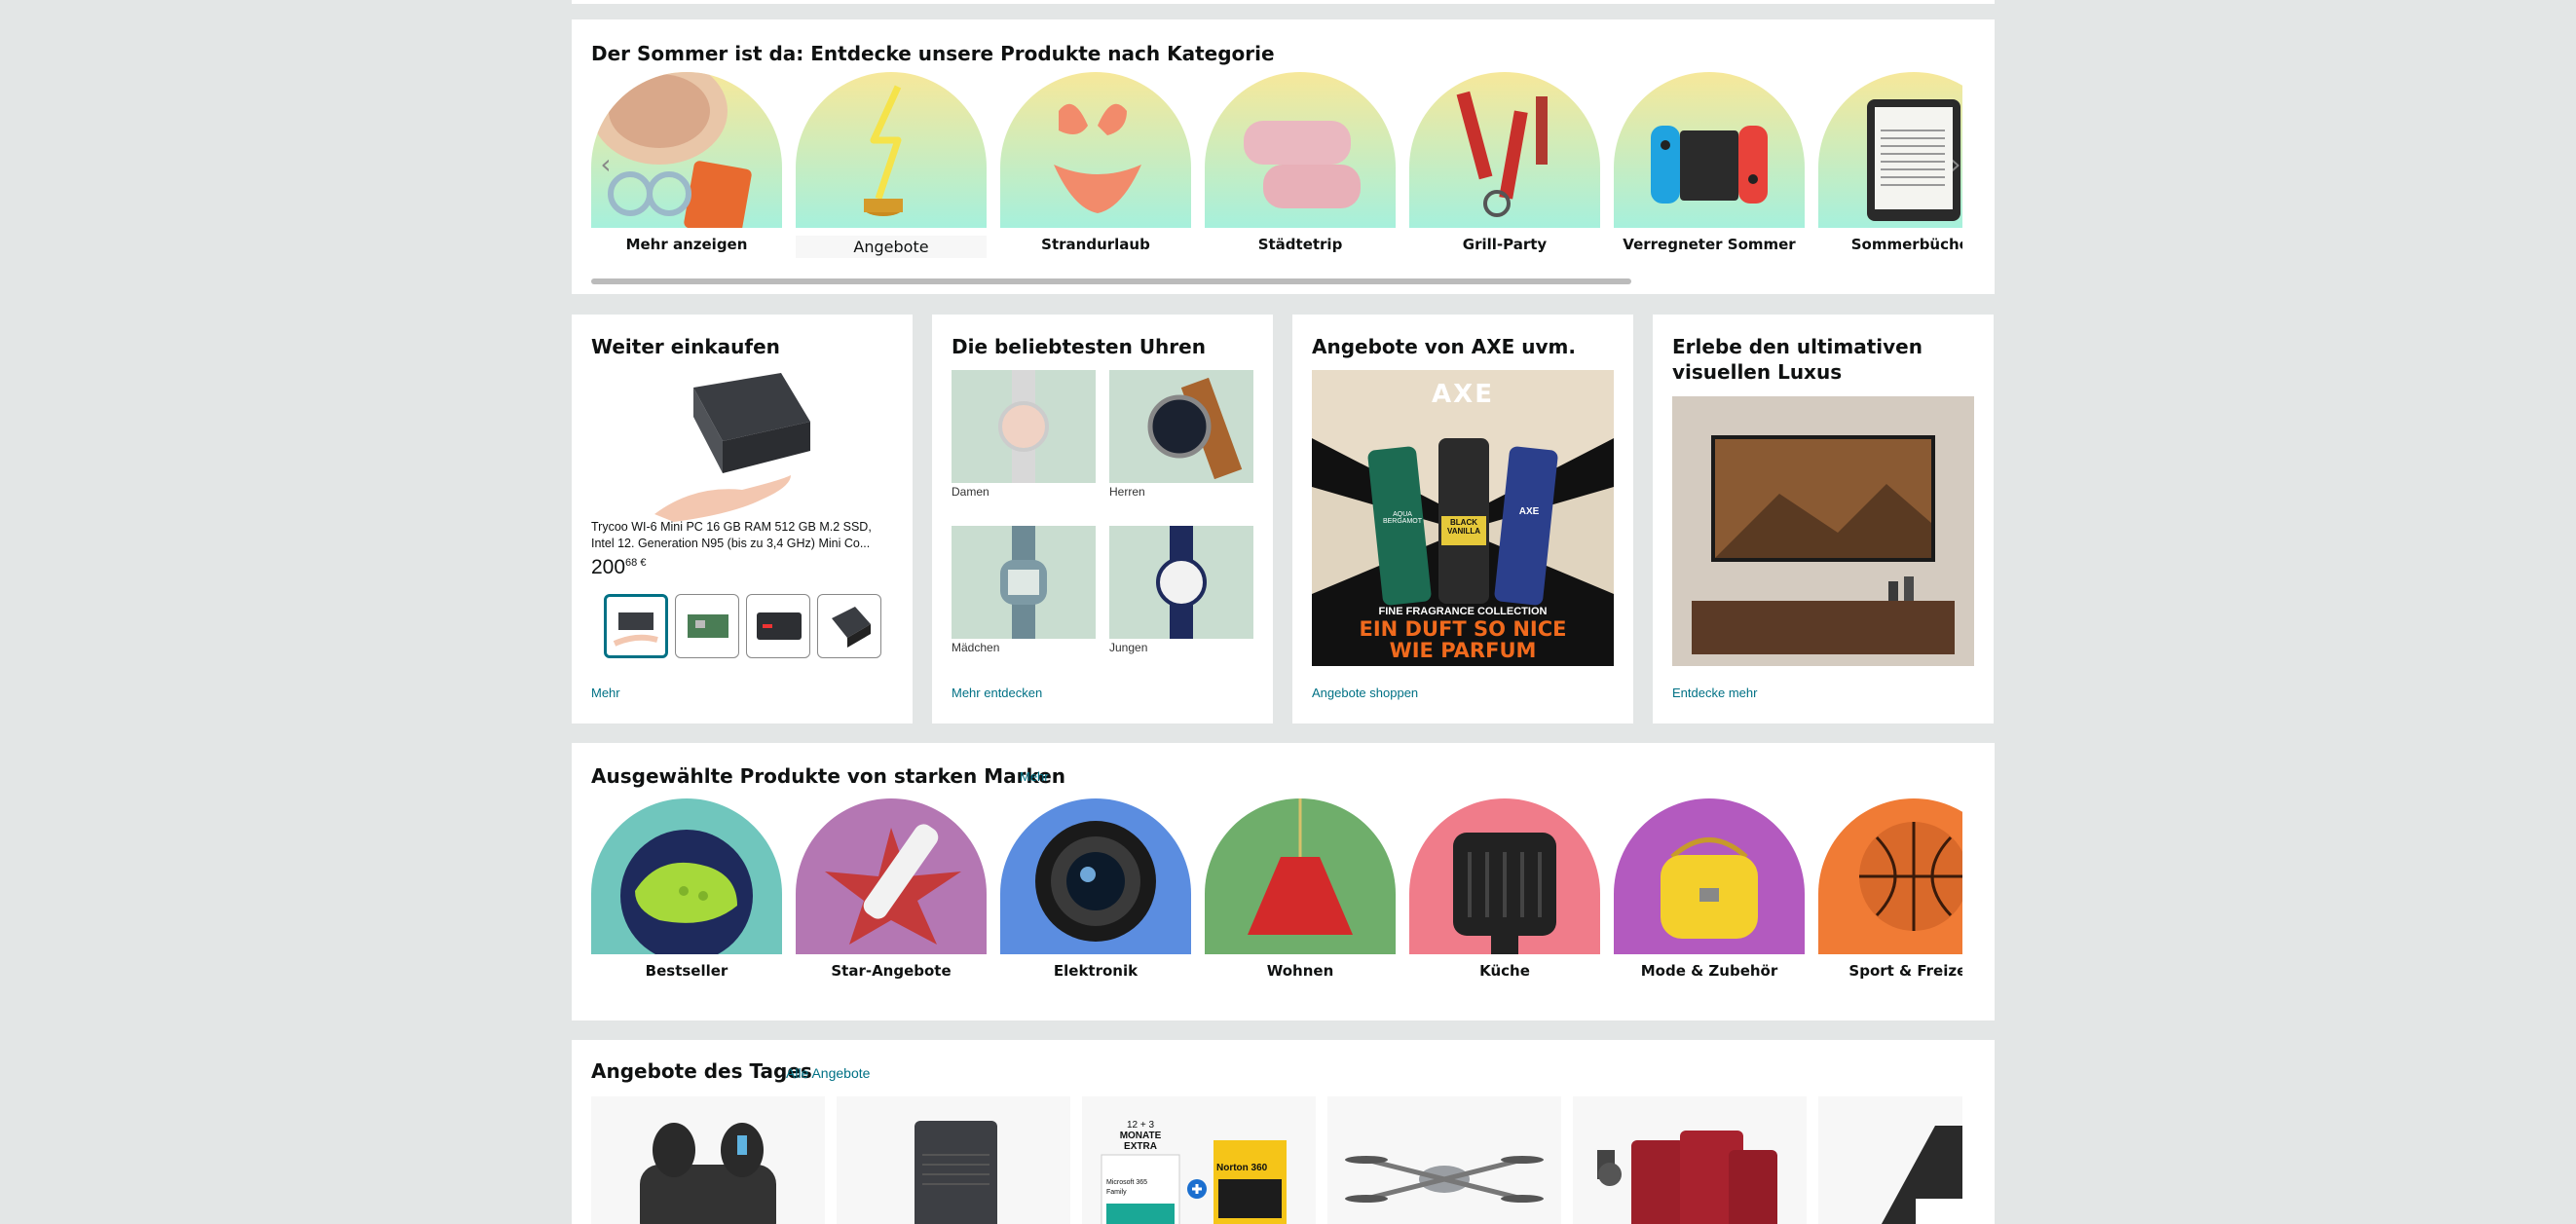 This screenshot has width=2576, height=1224. I want to click on boys-watch-image, so click(1181, 582).